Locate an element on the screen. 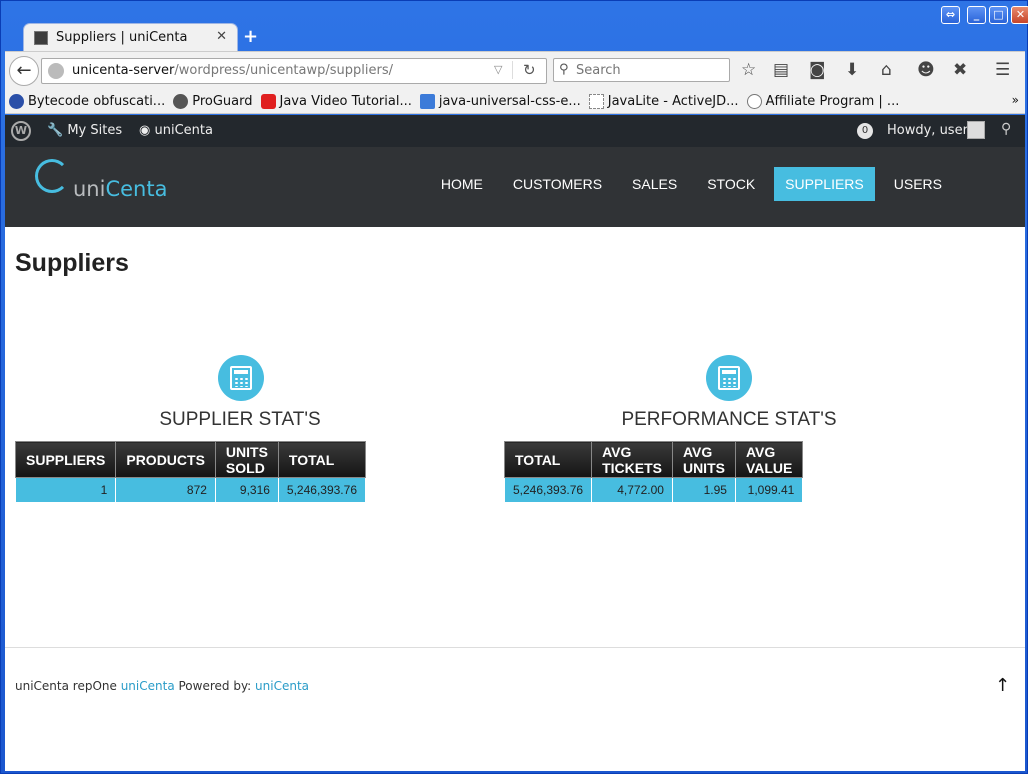  footer-link-powered: uniCenta is located at coordinates (282, 686).